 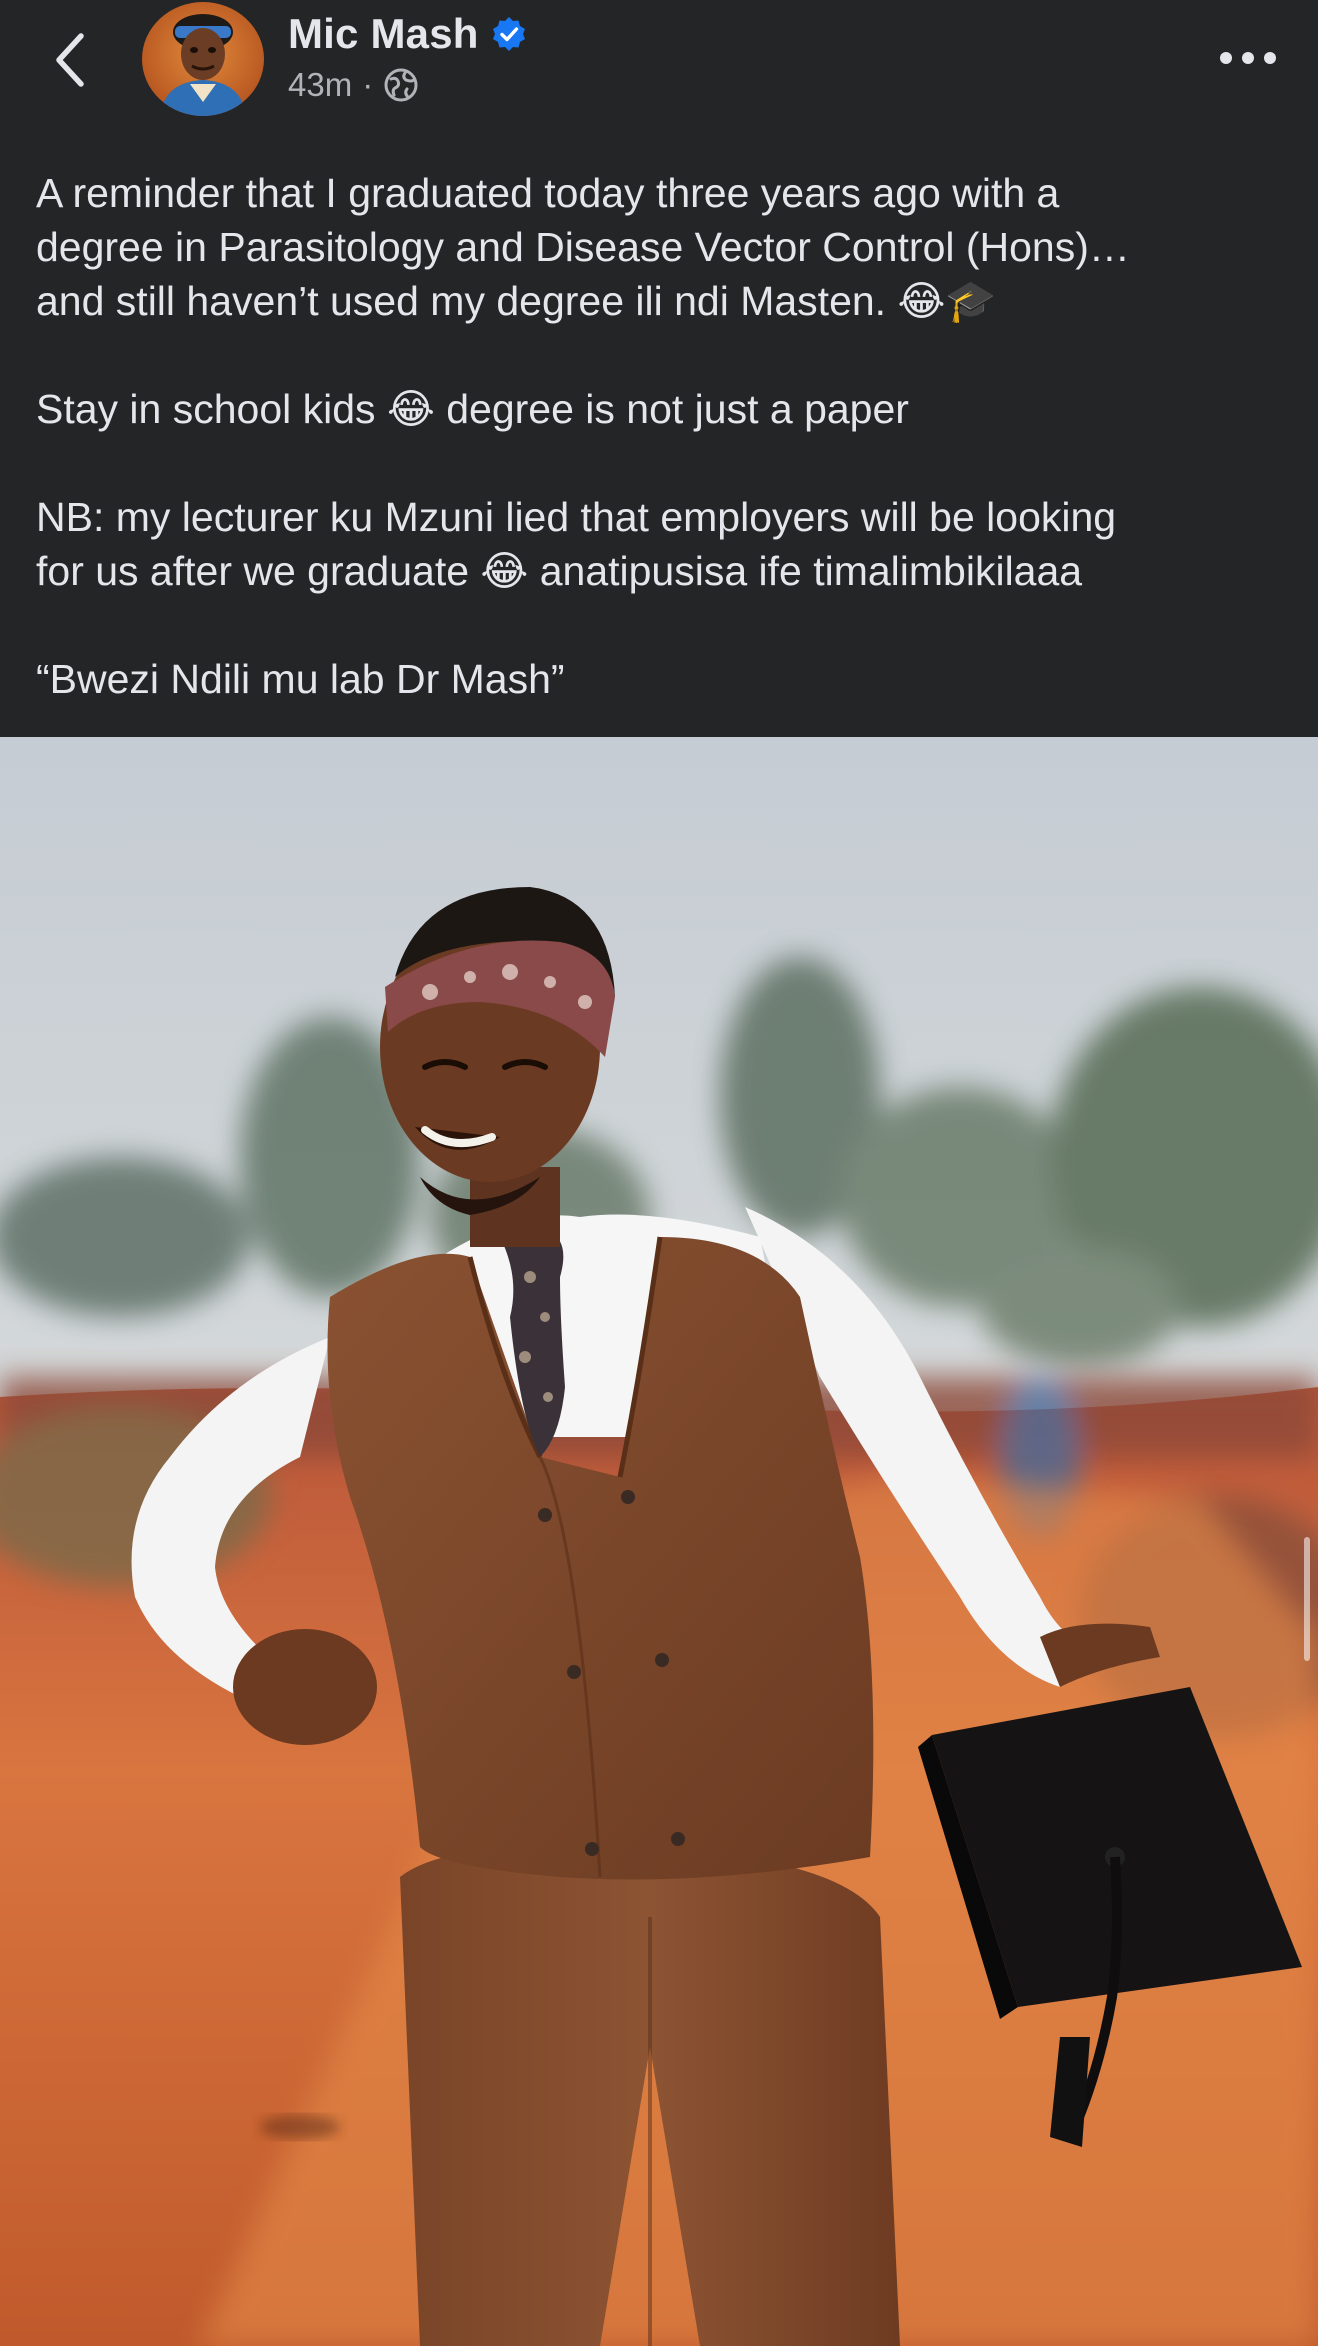 I want to click on more-options-button, so click(x=1248, y=58).